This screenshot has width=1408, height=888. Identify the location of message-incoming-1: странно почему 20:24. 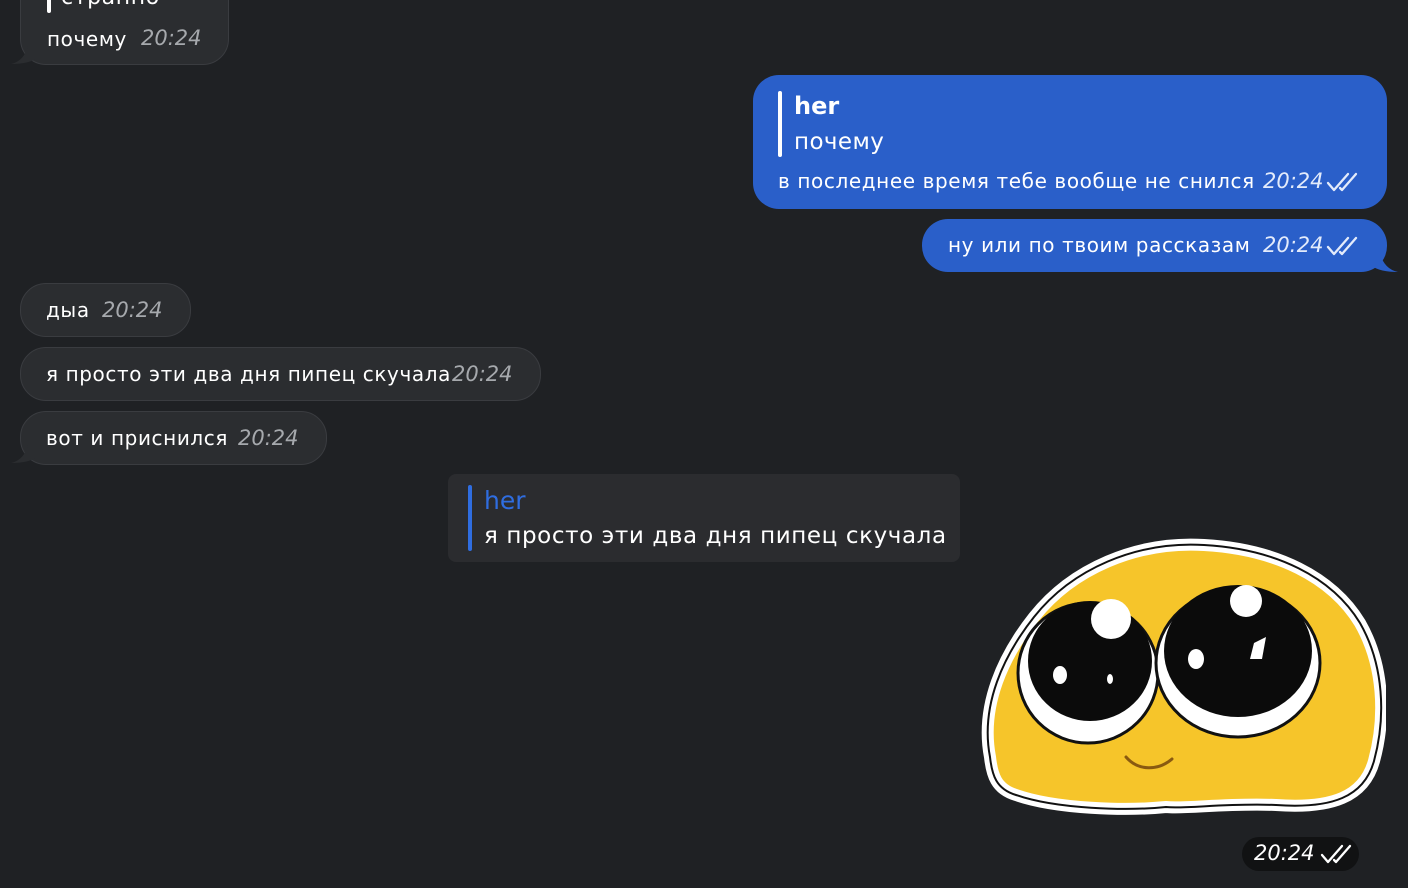
(124, 32).